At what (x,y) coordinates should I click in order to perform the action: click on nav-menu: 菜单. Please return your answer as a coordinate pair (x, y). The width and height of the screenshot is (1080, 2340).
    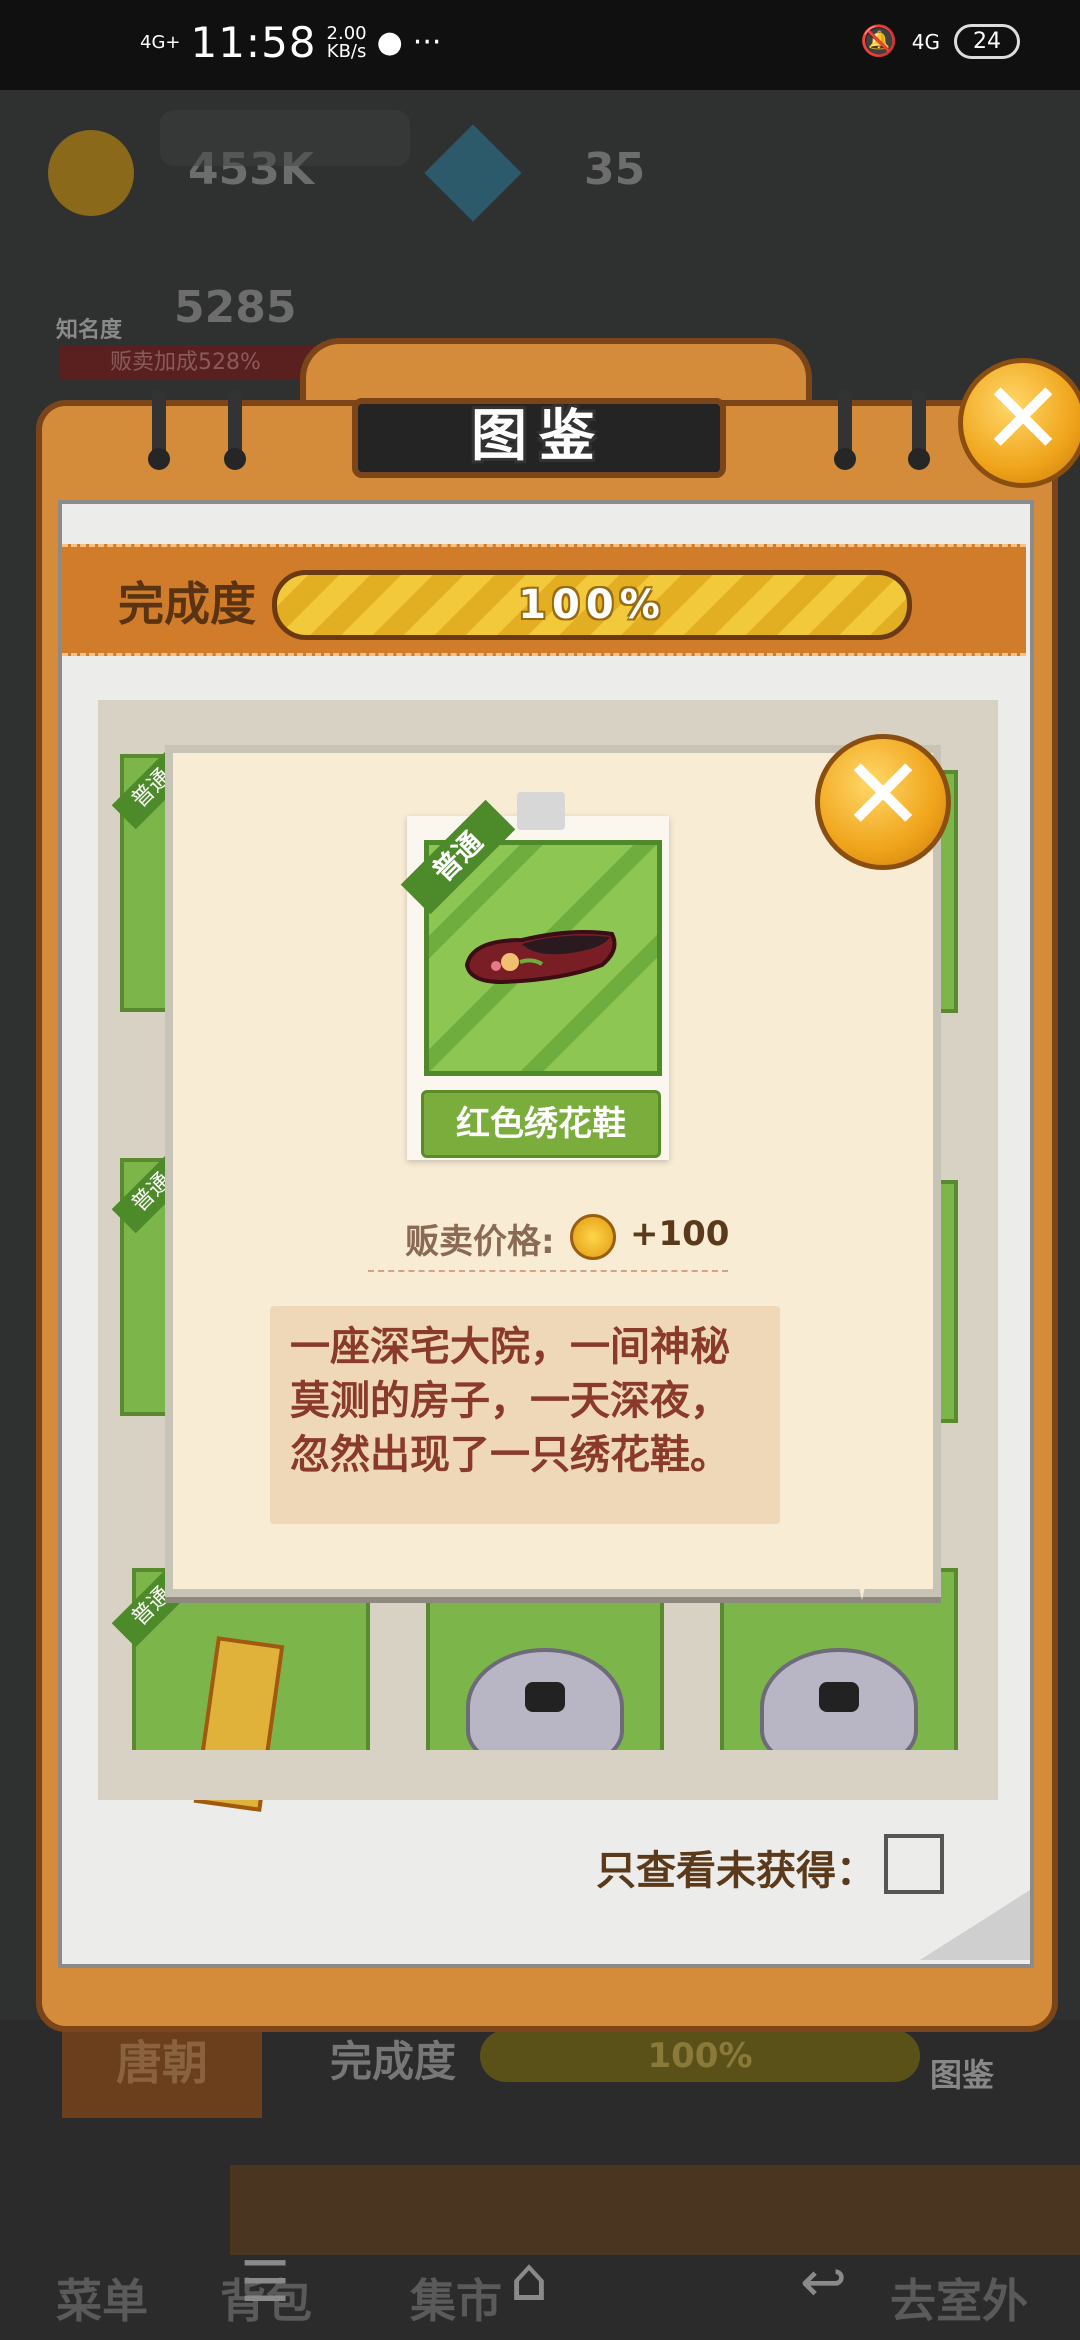
    Looking at the image, I should click on (102, 2301).